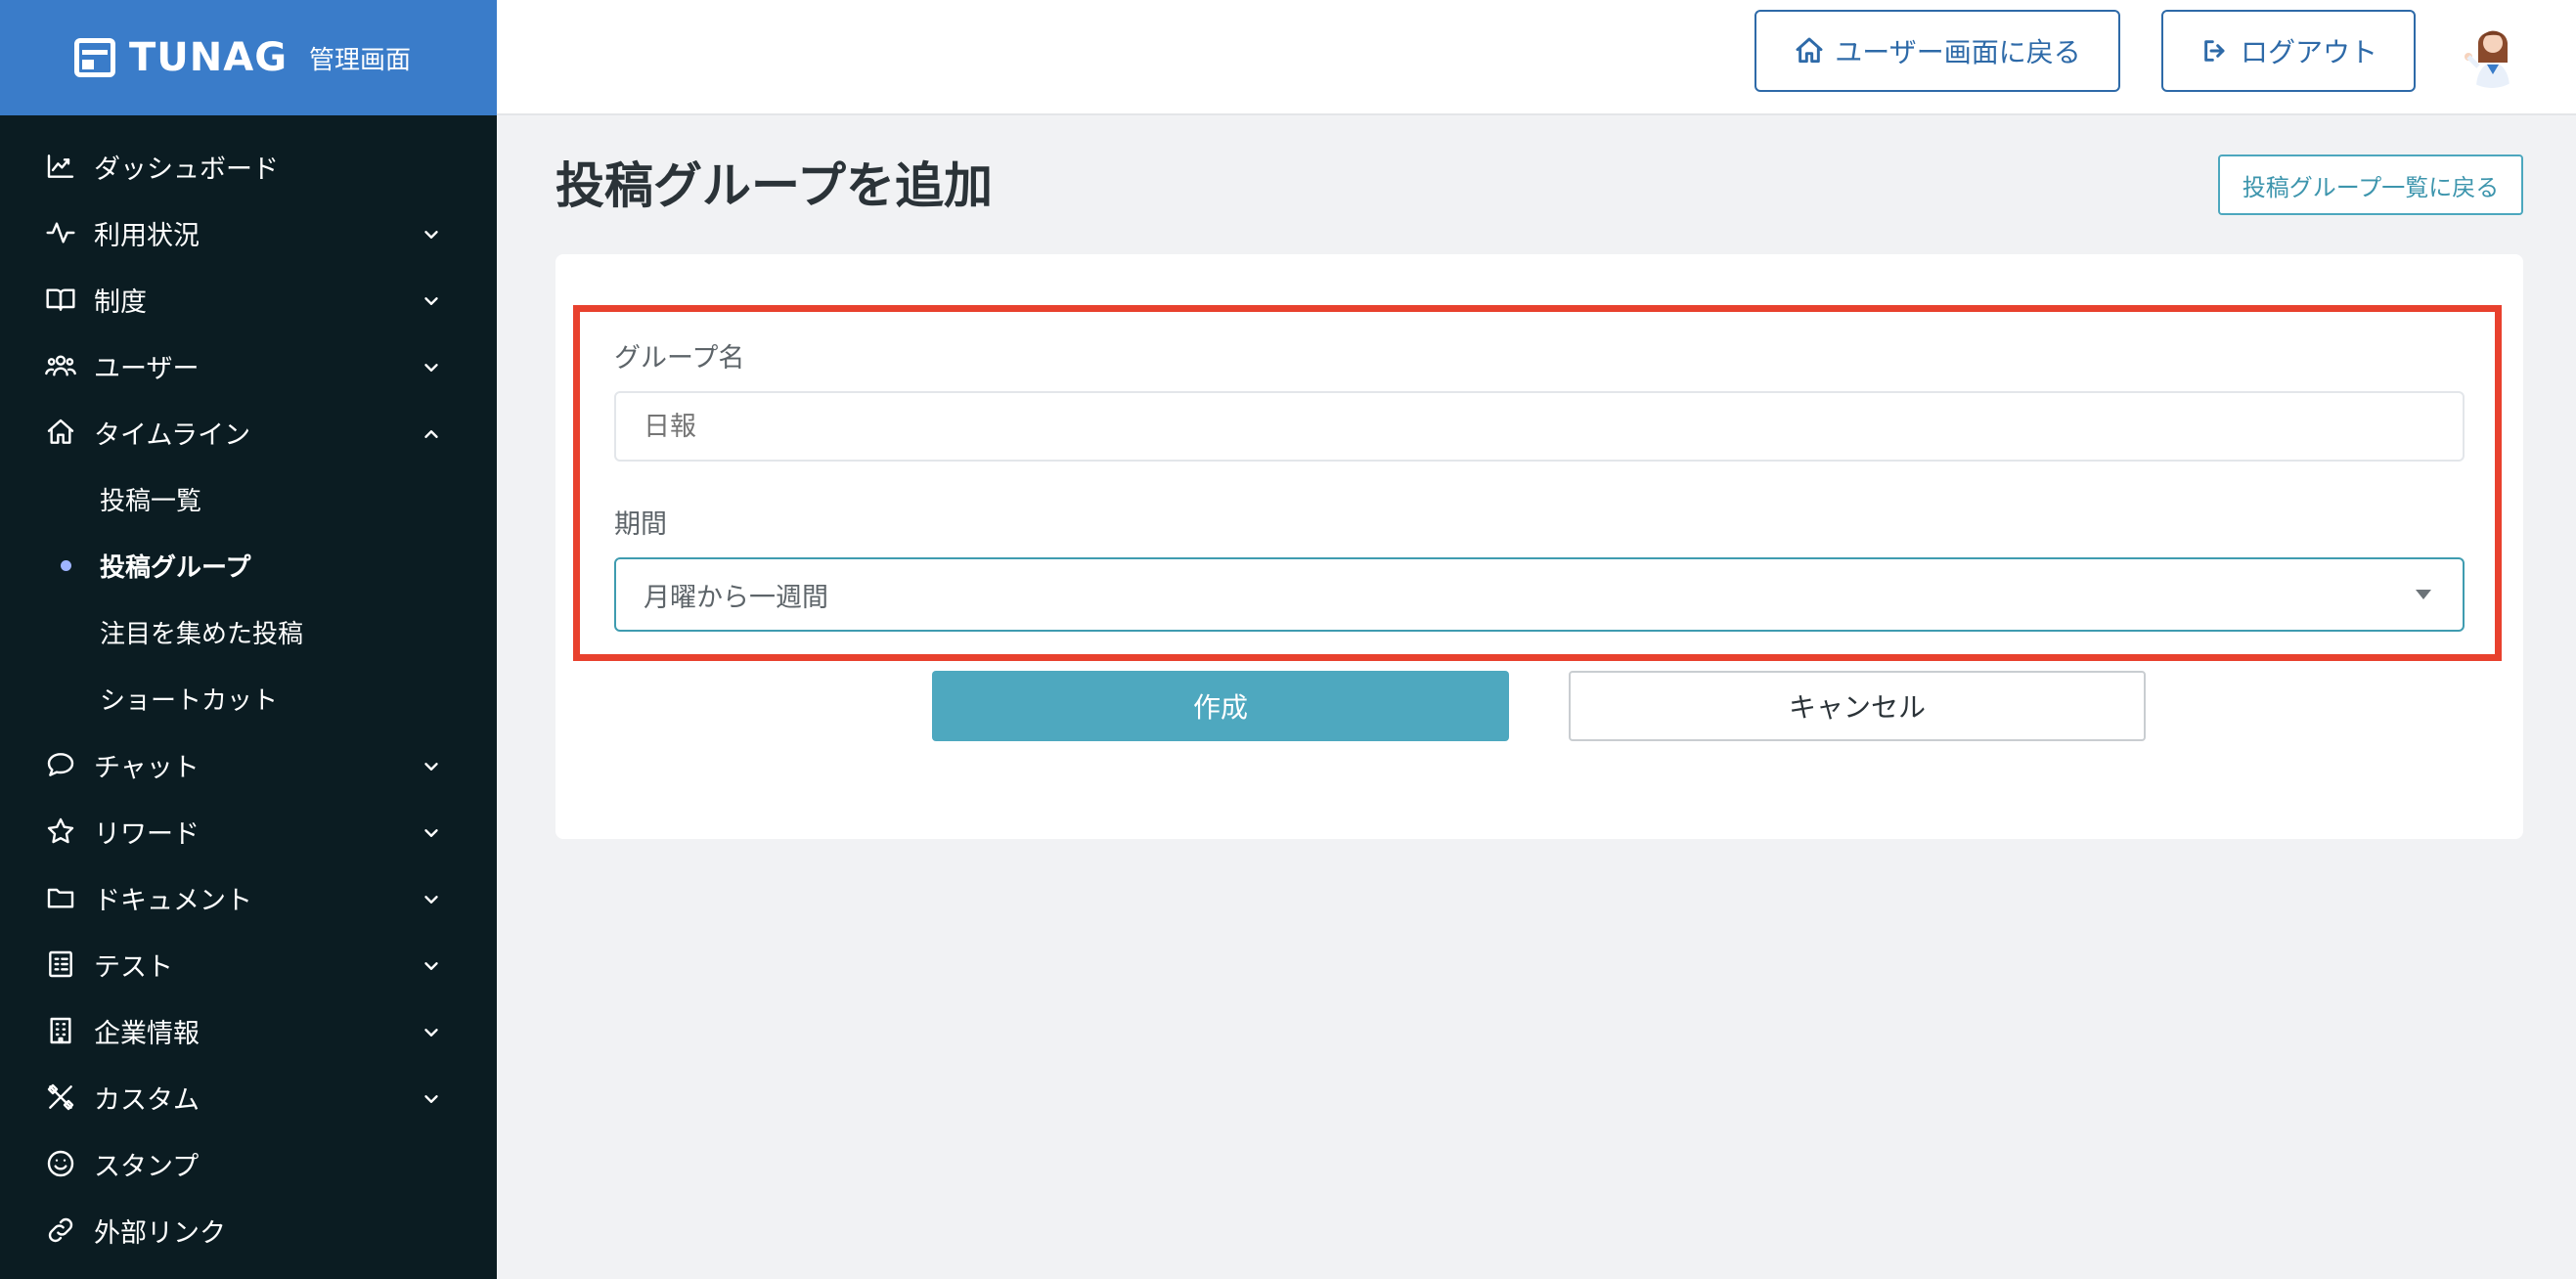  I want to click on period-select: 月曜から一週間, so click(1539, 594).